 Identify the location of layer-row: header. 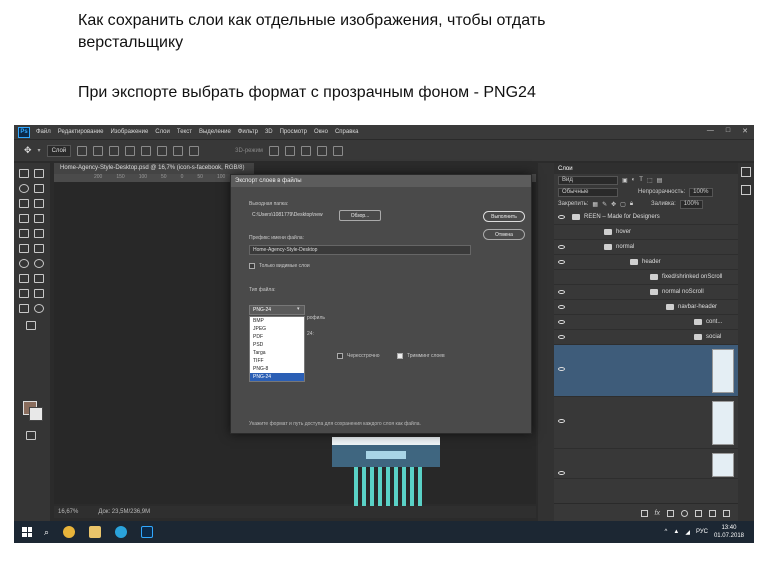
(646, 262).